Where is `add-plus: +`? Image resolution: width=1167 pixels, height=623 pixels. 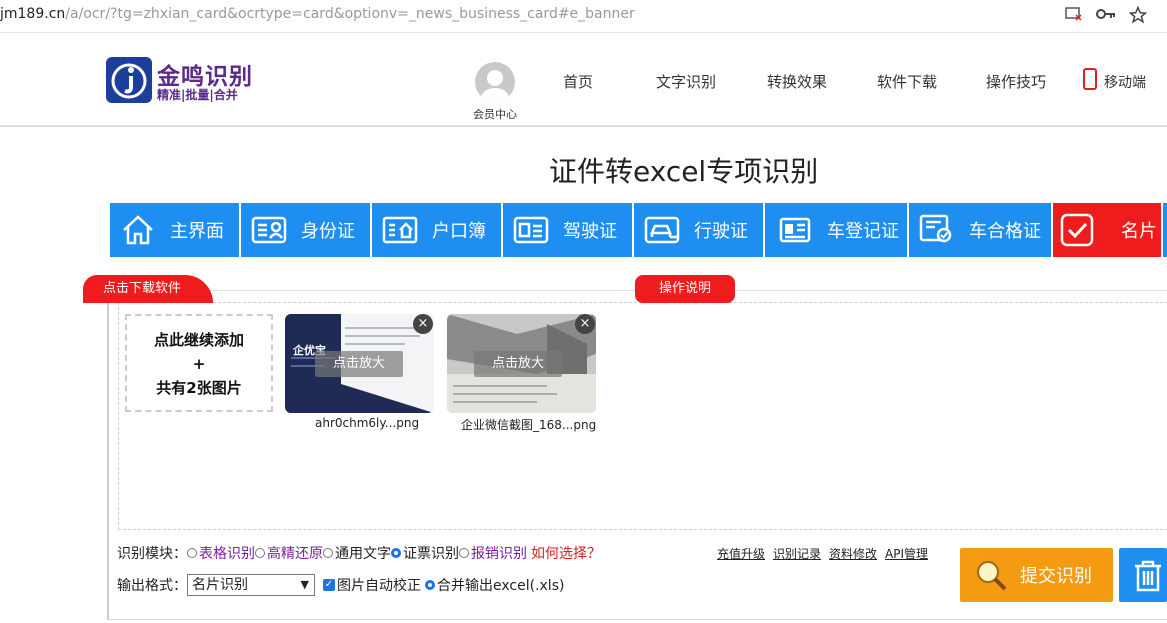
add-plus: + is located at coordinates (199, 364).